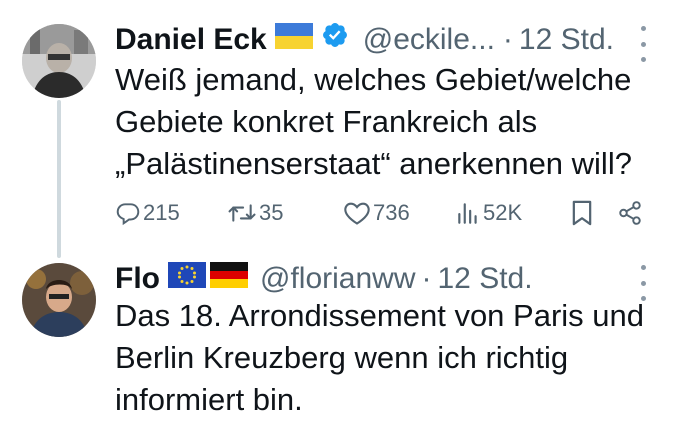 The image size is (678, 427). I want to click on bookmark-button, so click(582, 213).